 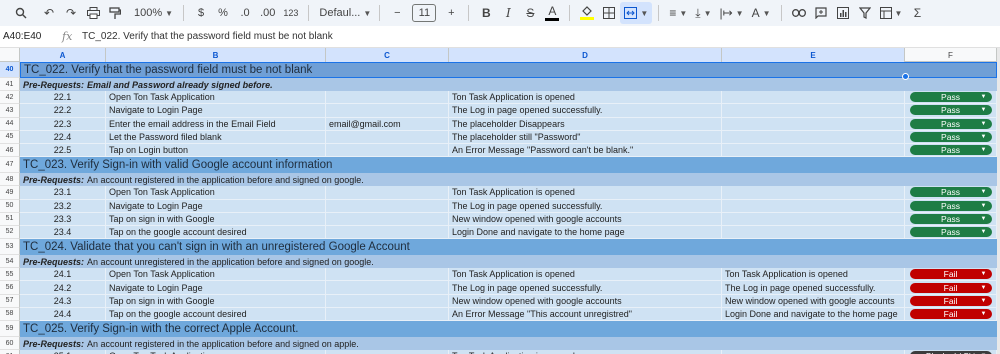 I want to click on column-header-f: F, so click(x=951, y=55).